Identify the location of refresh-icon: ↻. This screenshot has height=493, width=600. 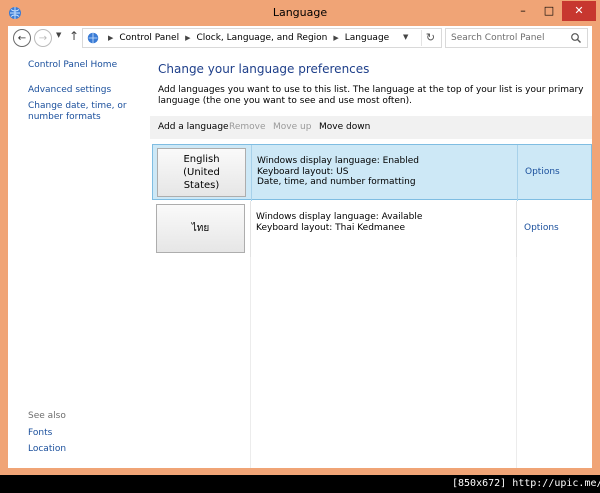
(430, 37).